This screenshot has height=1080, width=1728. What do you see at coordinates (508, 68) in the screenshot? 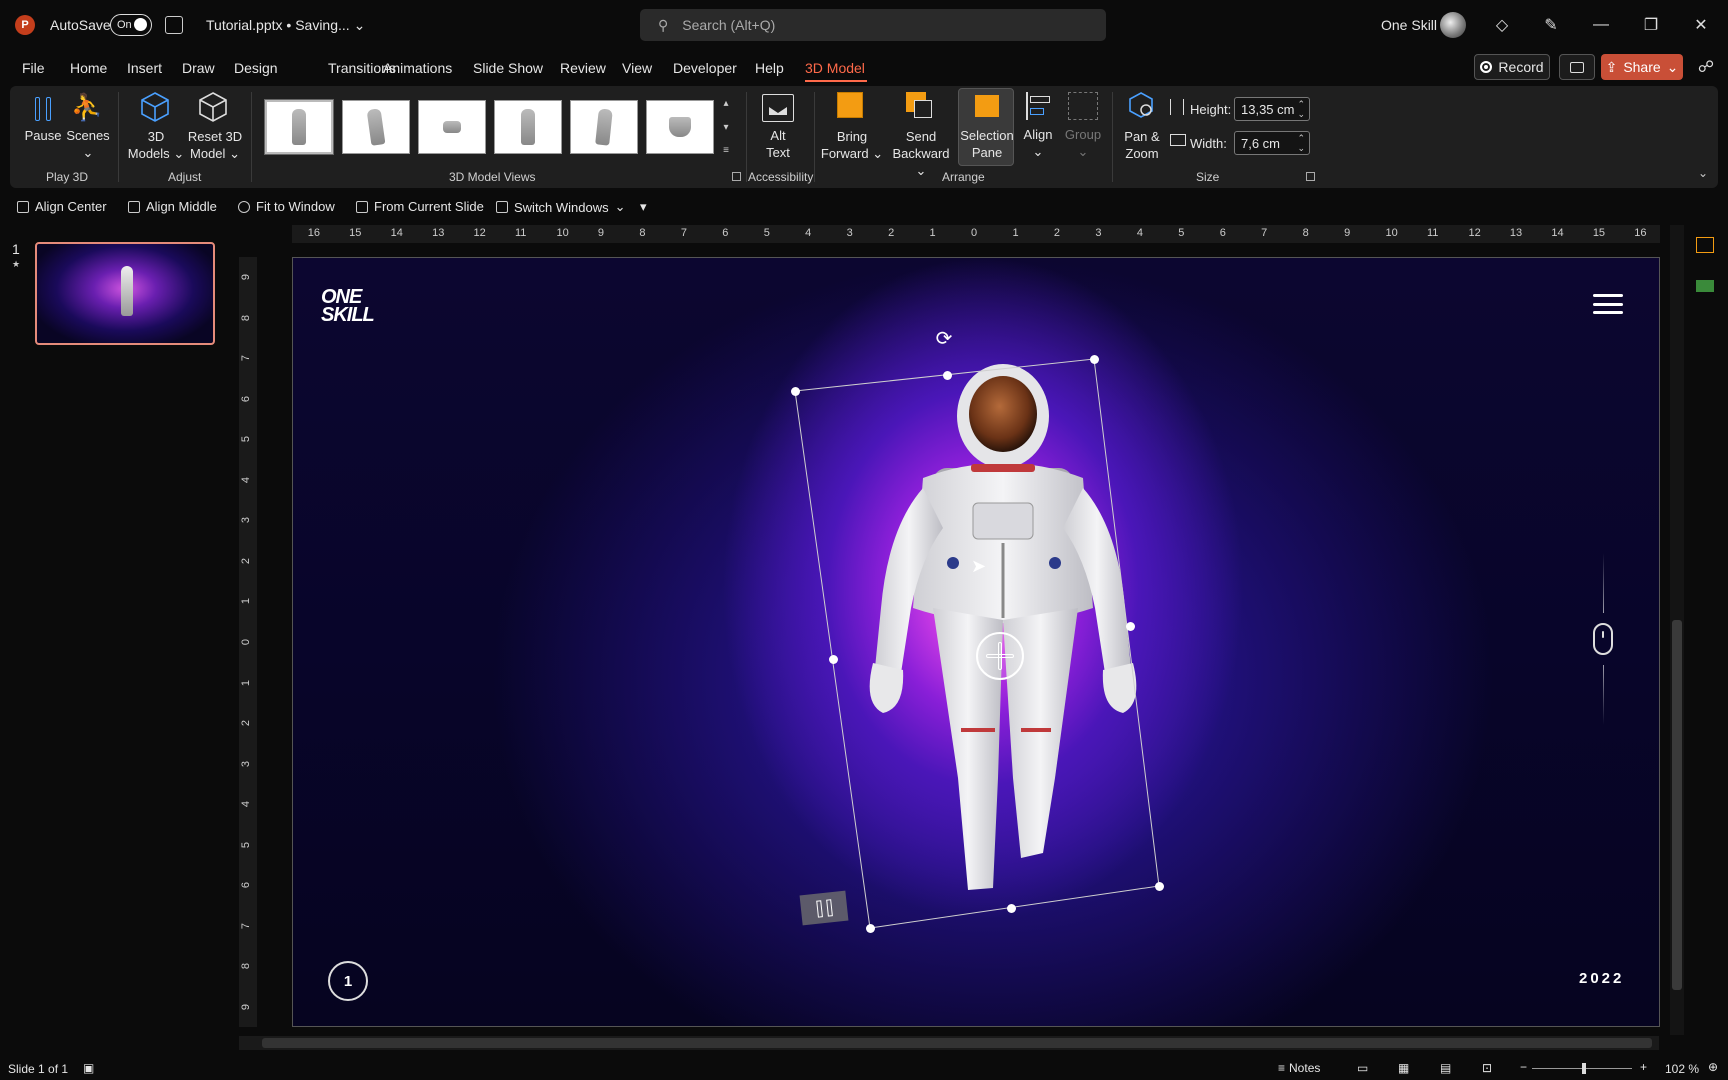
I see `tab-slide-show: Slide Show` at bounding box center [508, 68].